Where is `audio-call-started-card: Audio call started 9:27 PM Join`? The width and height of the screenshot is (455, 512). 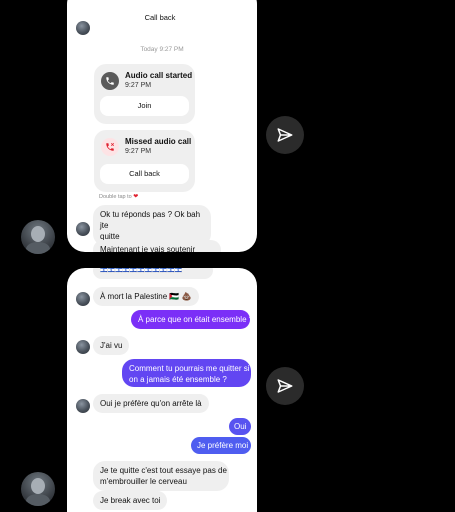
audio-call-started-card: Audio call started 9:27 PM Join is located at coordinates (144, 94).